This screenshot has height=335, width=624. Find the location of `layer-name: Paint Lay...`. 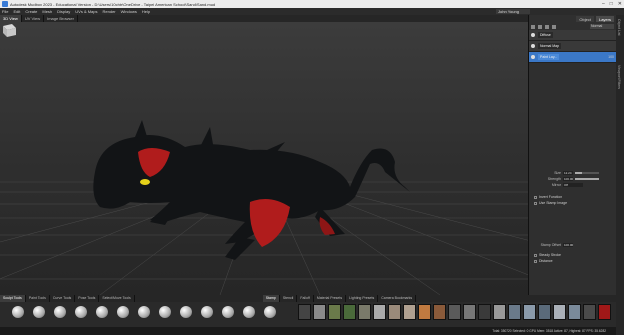

layer-name: Paint Lay... is located at coordinates (549, 57).